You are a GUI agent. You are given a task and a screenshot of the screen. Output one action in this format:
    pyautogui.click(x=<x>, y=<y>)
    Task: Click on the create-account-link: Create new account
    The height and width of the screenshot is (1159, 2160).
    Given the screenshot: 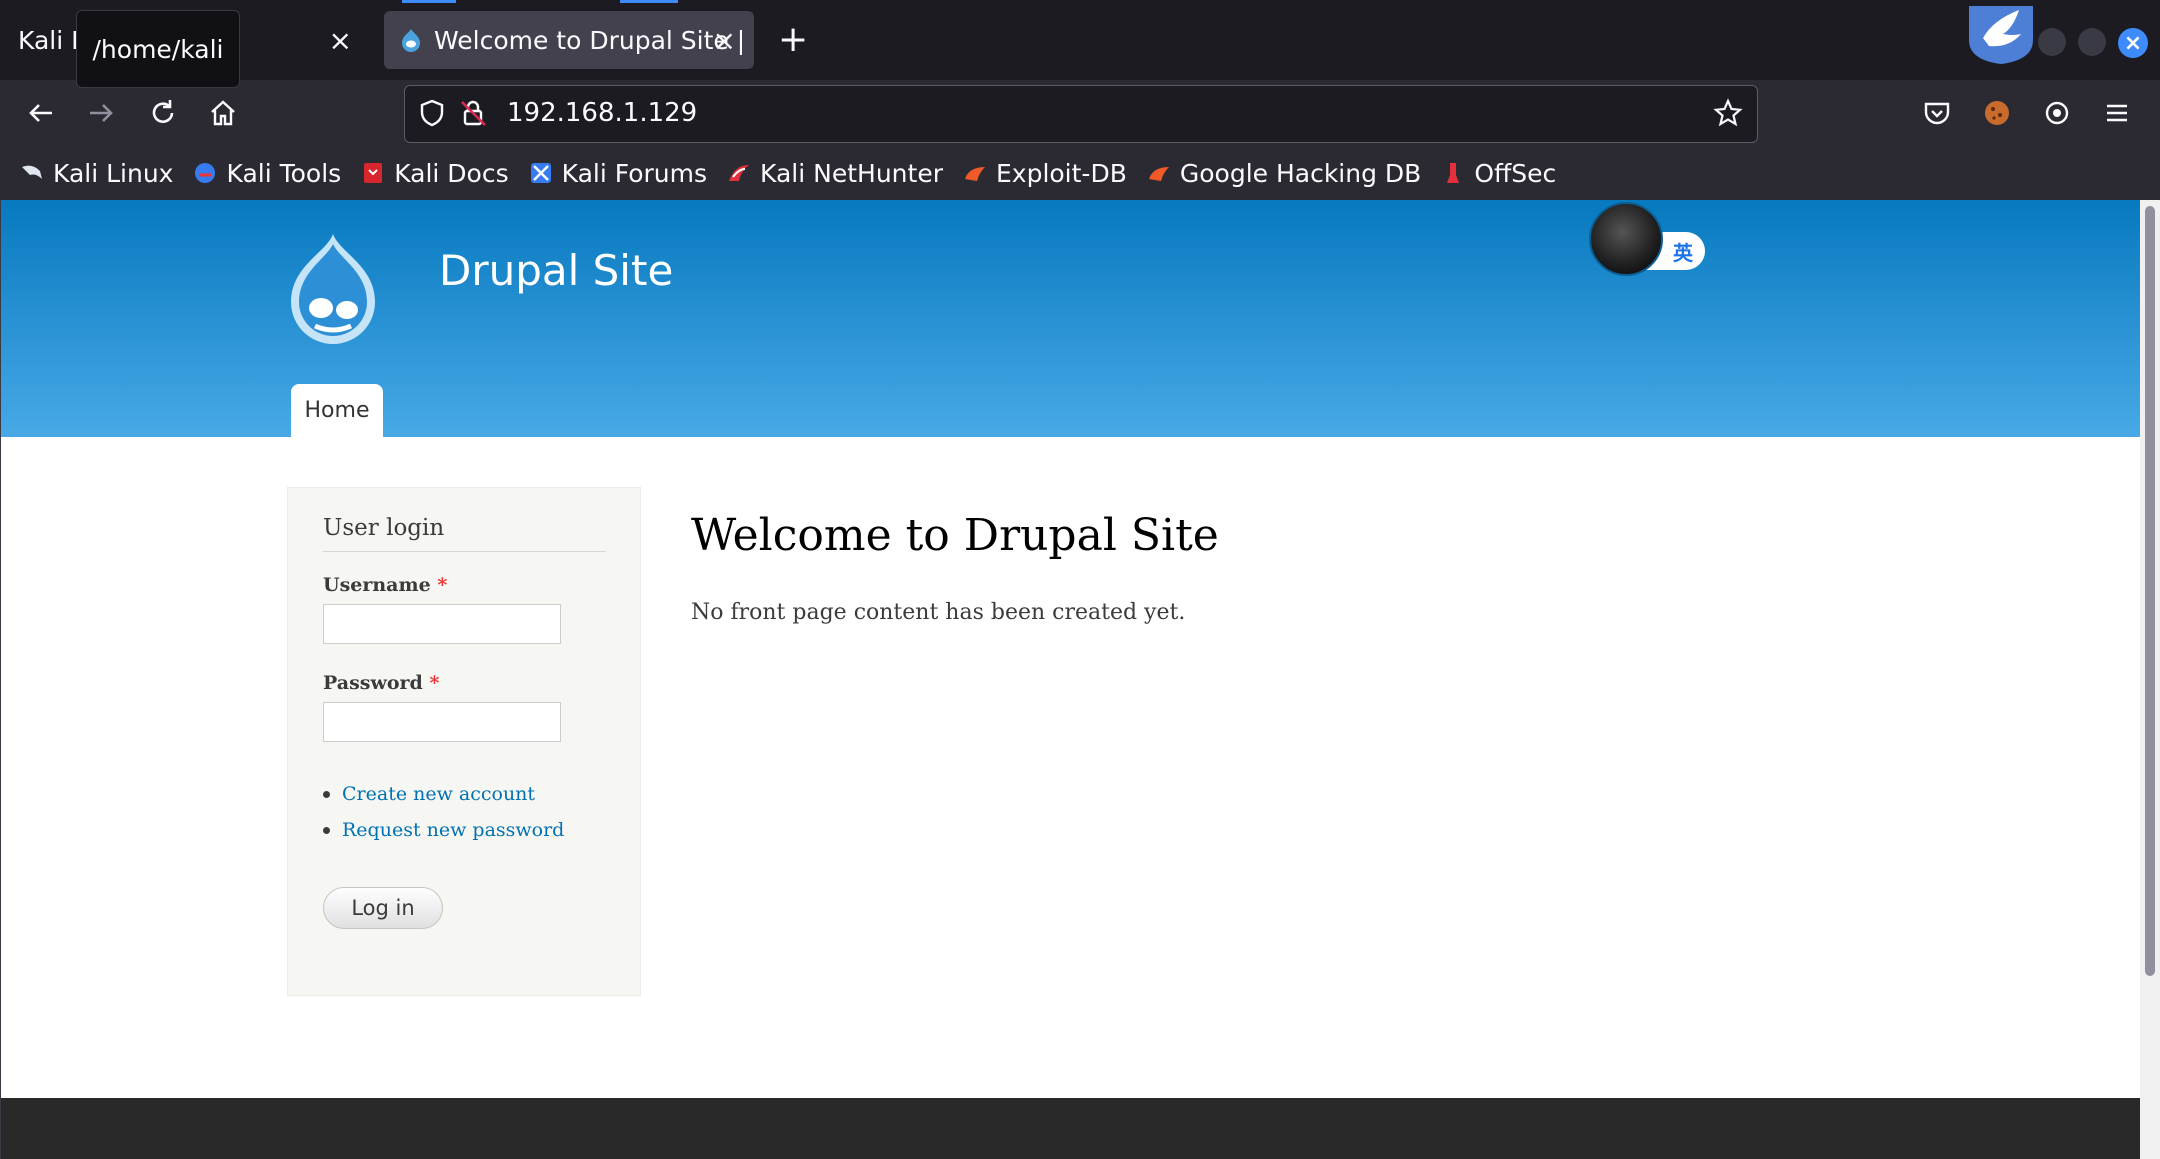 What is the action you would take?
    pyautogui.click(x=438, y=794)
    